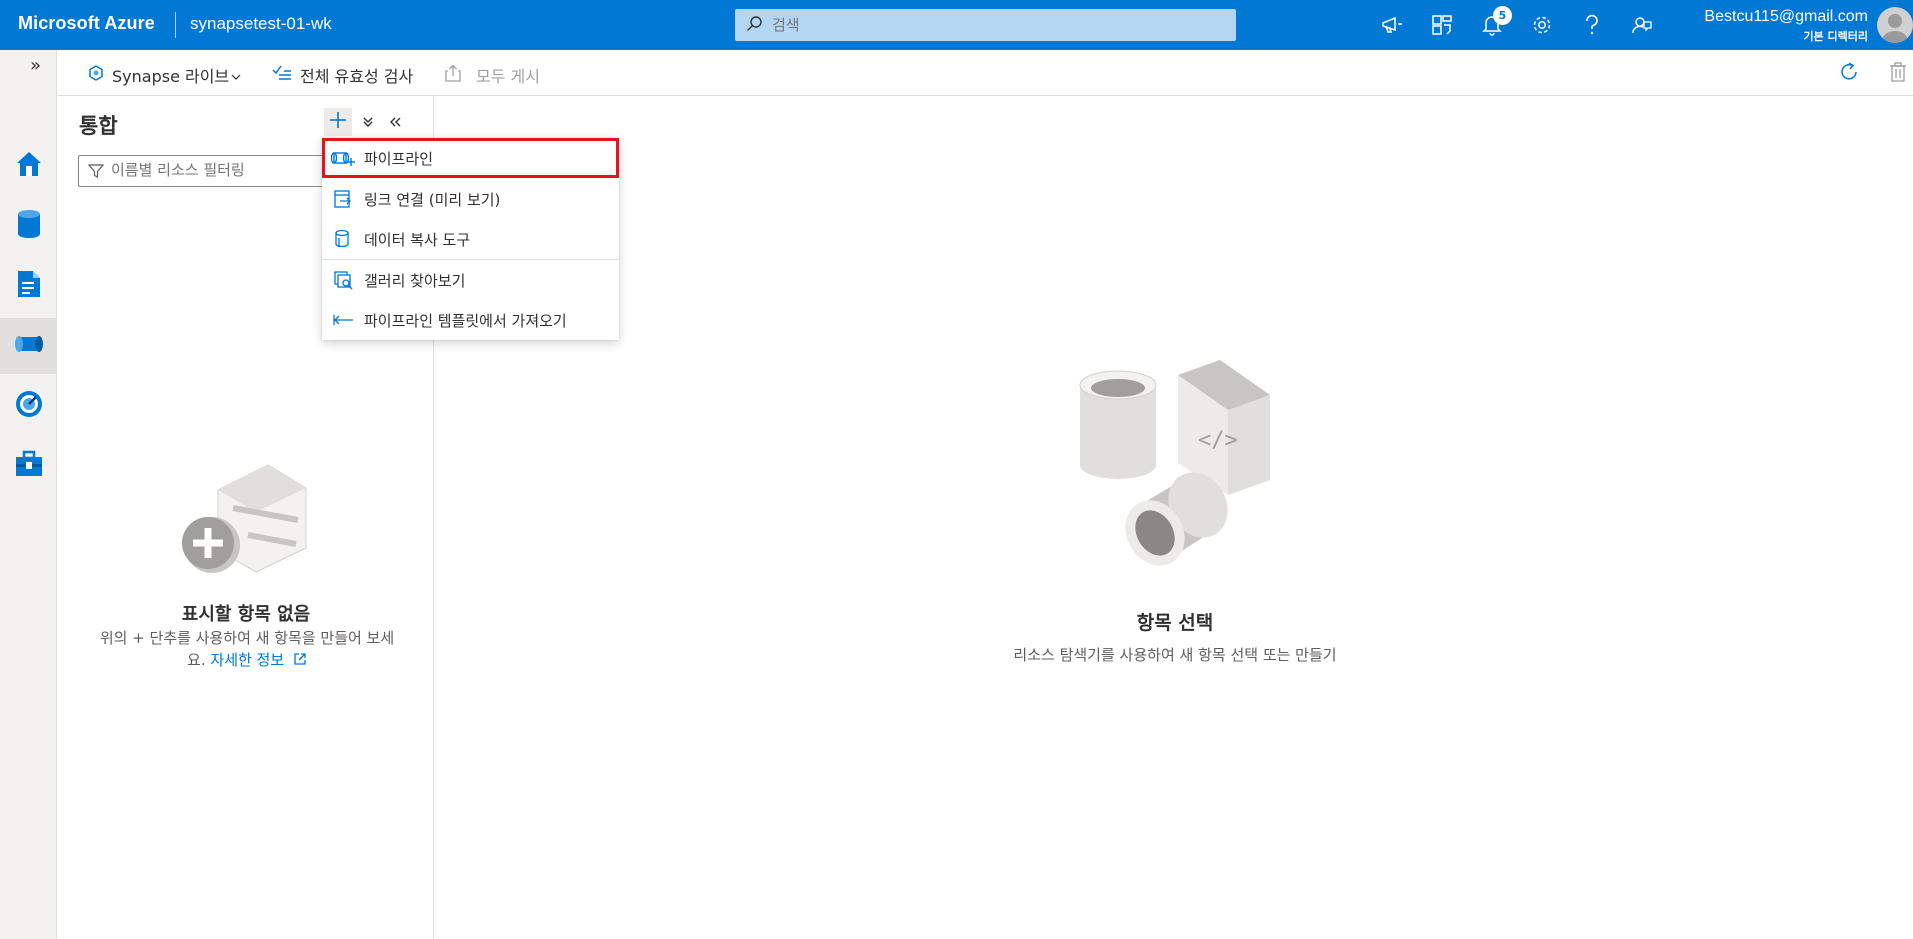 The width and height of the screenshot is (1913, 939). What do you see at coordinates (453, 75) in the screenshot?
I see `publish-icon` at bounding box center [453, 75].